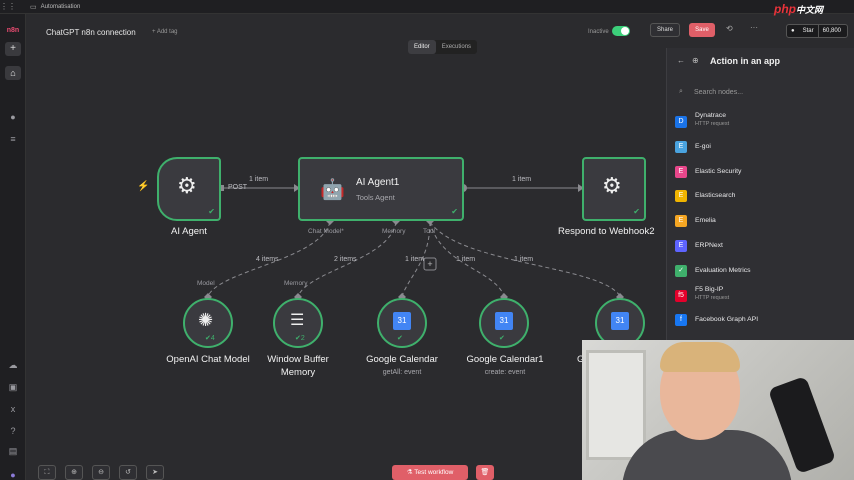 Image resolution: width=854 pixels, height=480 pixels. What do you see at coordinates (101, 472) in the screenshot?
I see `zoom-out-button: ⊖` at bounding box center [101, 472].